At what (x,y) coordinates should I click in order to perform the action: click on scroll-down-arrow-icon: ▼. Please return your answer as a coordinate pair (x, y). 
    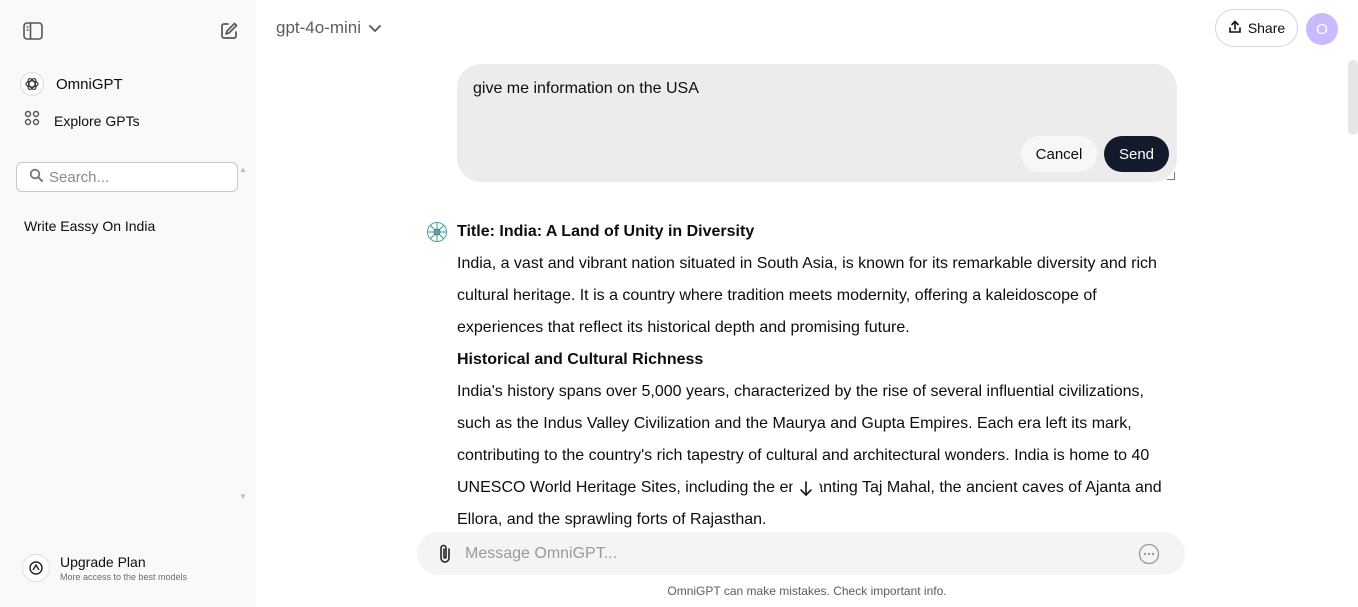
    Looking at the image, I should click on (243, 496).